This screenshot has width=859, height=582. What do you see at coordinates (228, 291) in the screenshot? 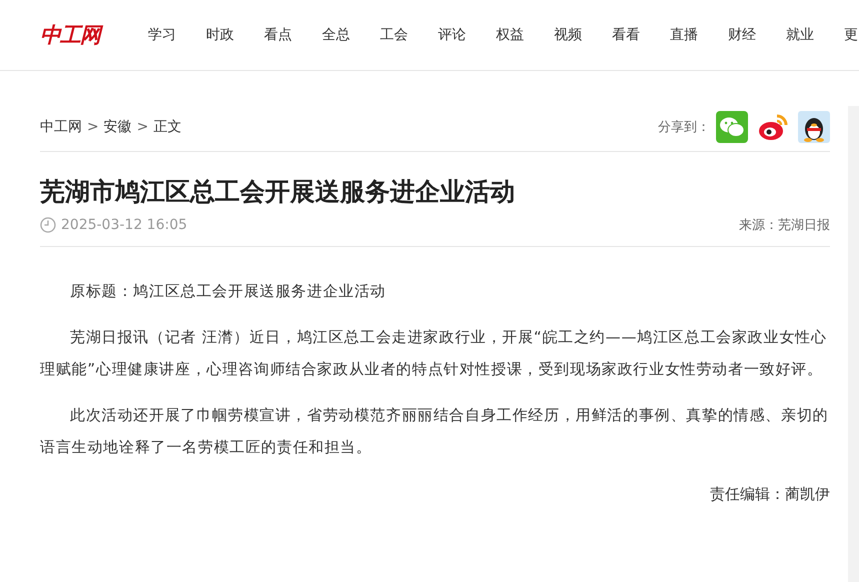
I see `article-paragraph: 原标题：鸠江区总工会开展送服务进企业活动` at bounding box center [228, 291].